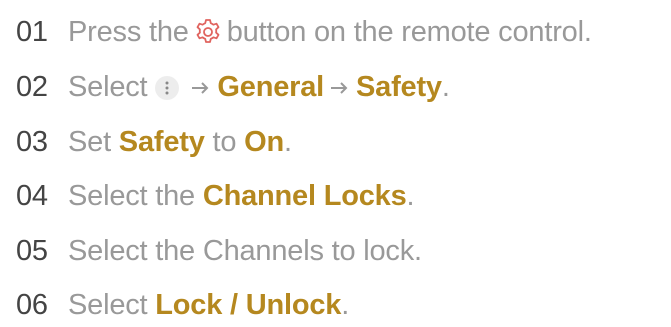  Describe the element at coordinates (167, 88) in the screenshot. I see `more-options-icon` at that location.